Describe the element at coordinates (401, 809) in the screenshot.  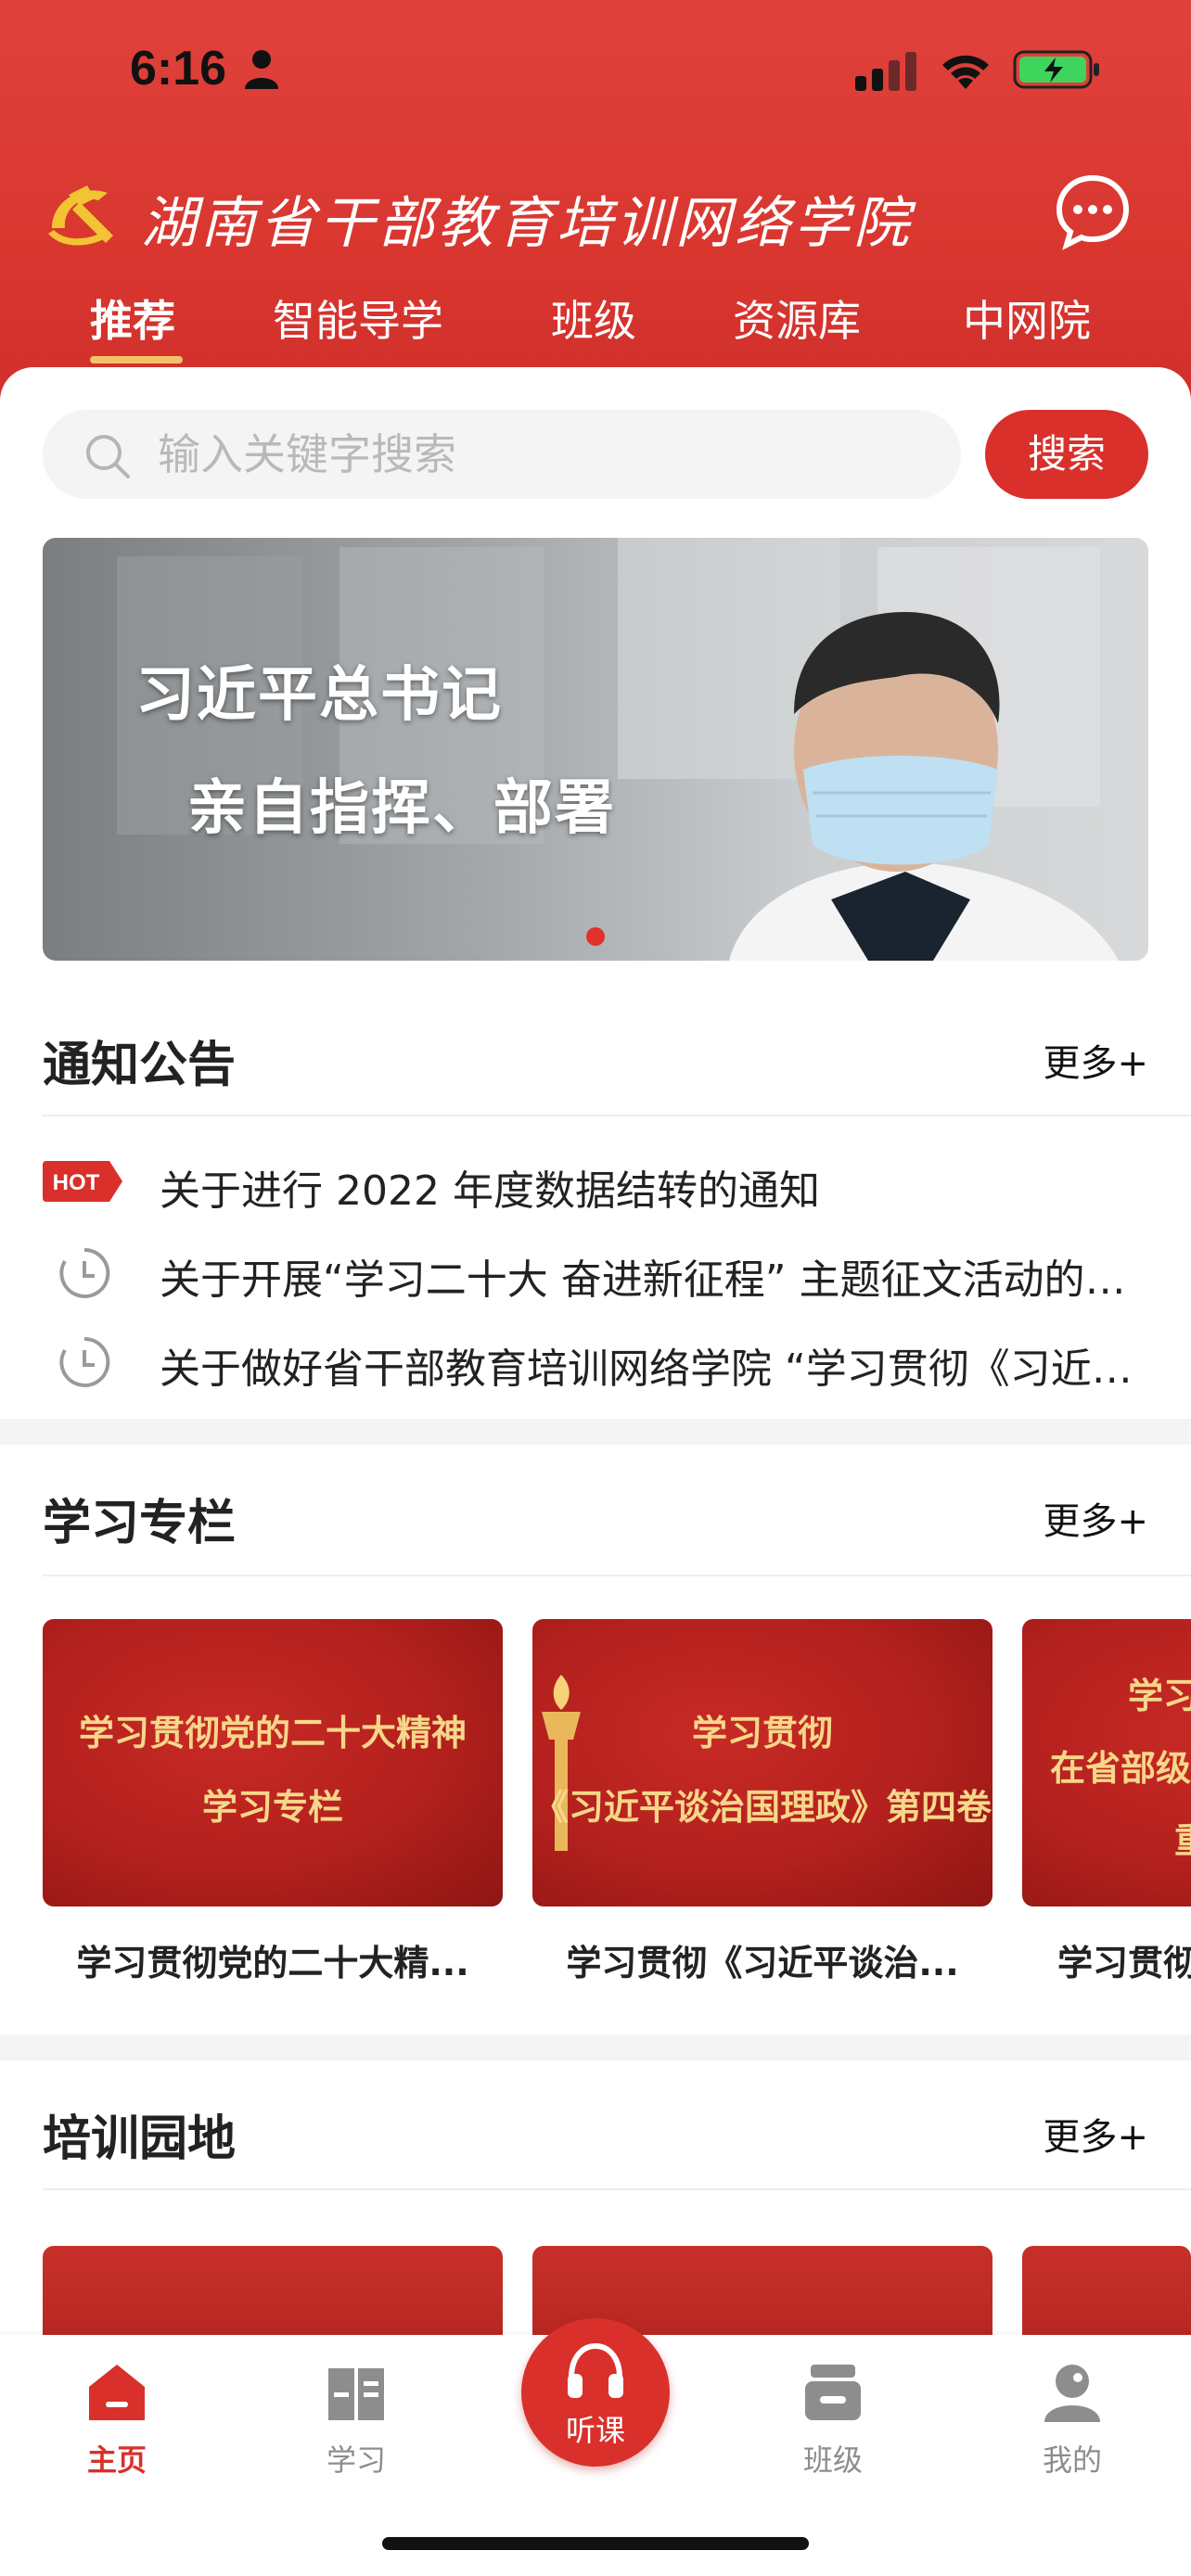
I see `banner-headline-line2: 亲自指挥、部署` at that location.